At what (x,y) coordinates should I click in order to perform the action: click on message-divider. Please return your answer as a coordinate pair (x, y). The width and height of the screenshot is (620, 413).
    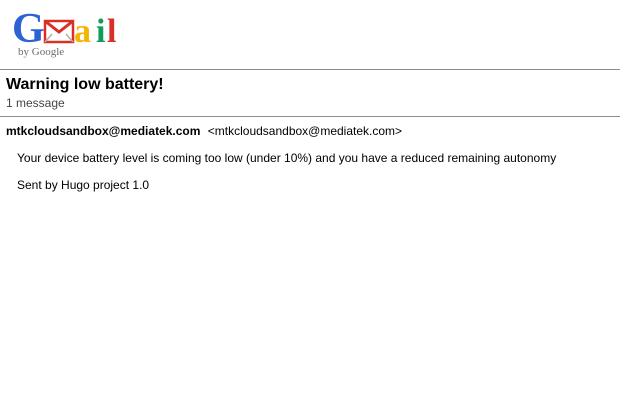
    Looking at the image, I should click on (310, 116).